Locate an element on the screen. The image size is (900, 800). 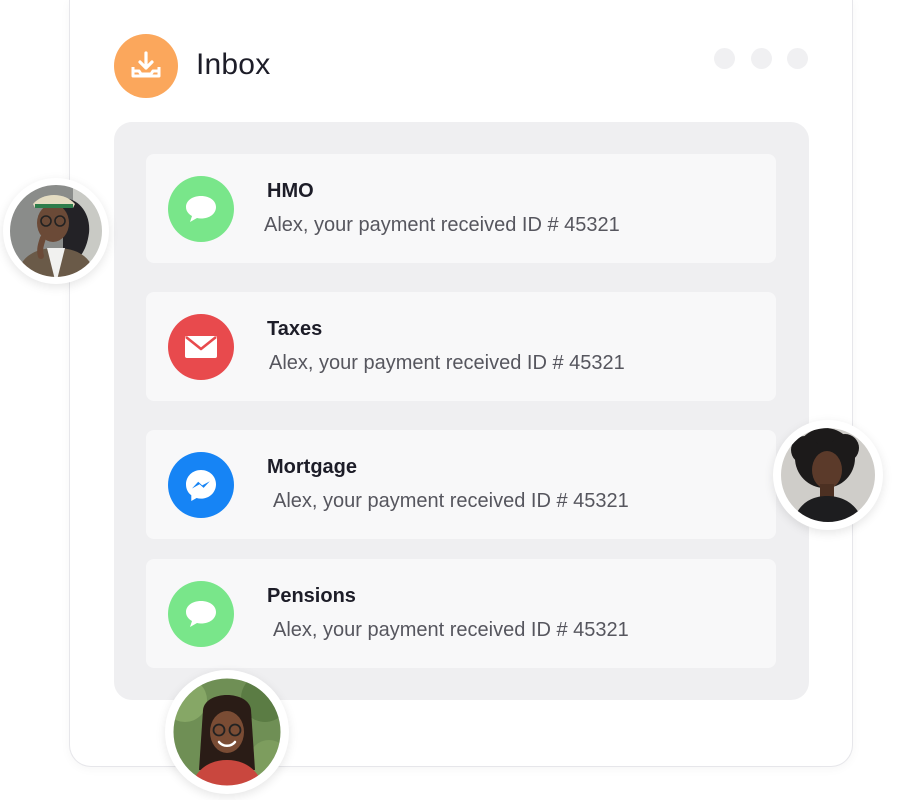
mail-envelope-icon is located at coordinates (201, 347).